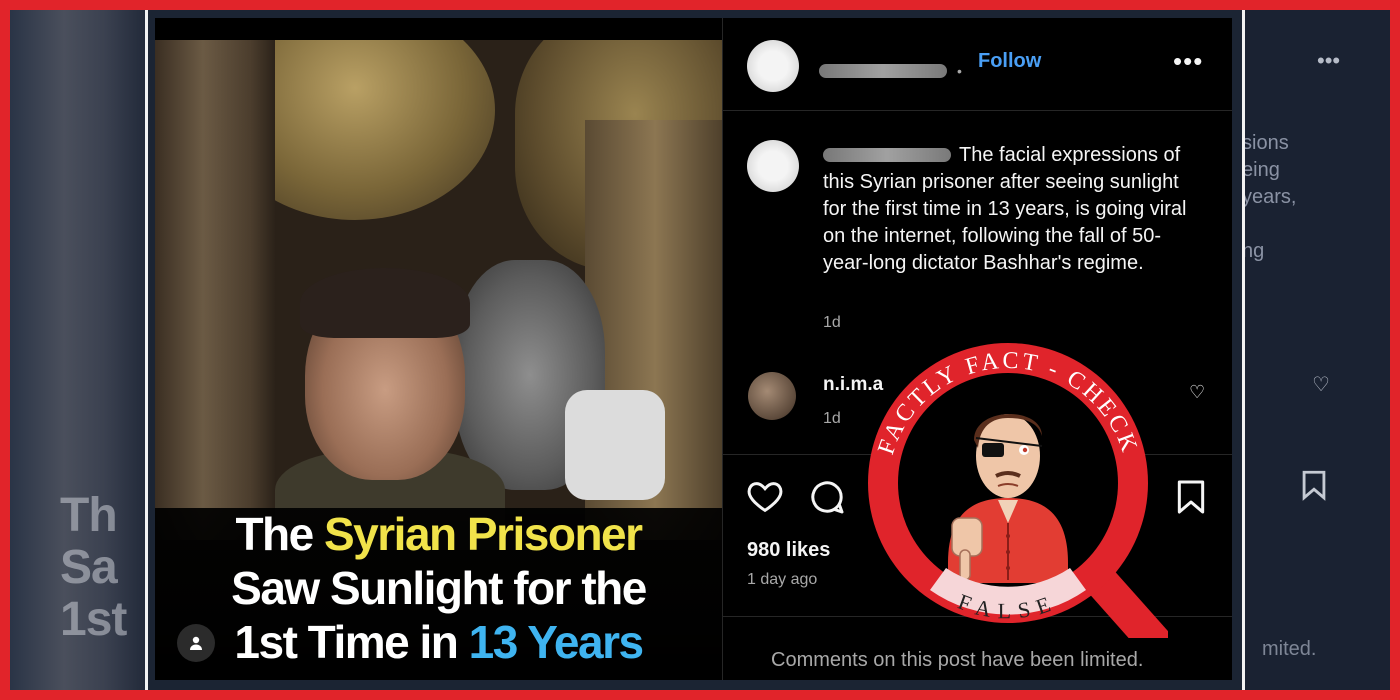 The width and height of the screenshot is (1400, 700). I want to click on blurred-fragment-1: sions, so click(1265, 143).